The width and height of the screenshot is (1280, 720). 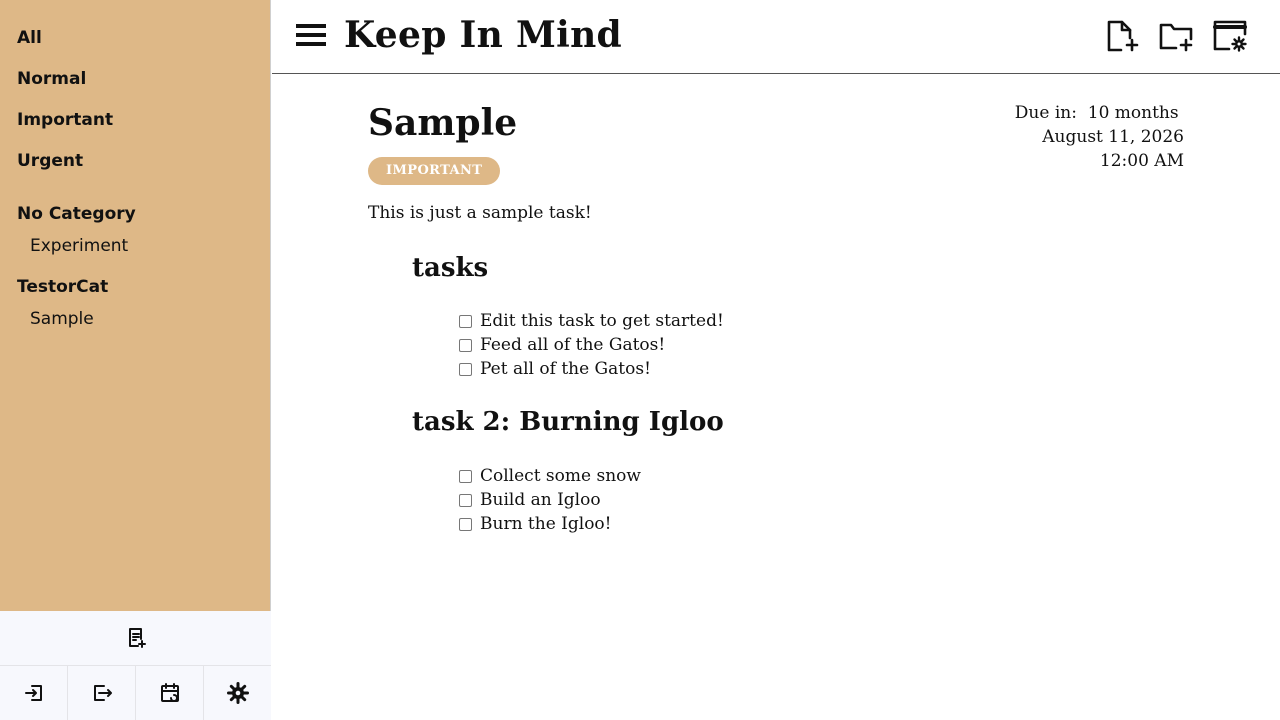 I want to click on app-title: Keep In Mind, so click(x=483, y=35).